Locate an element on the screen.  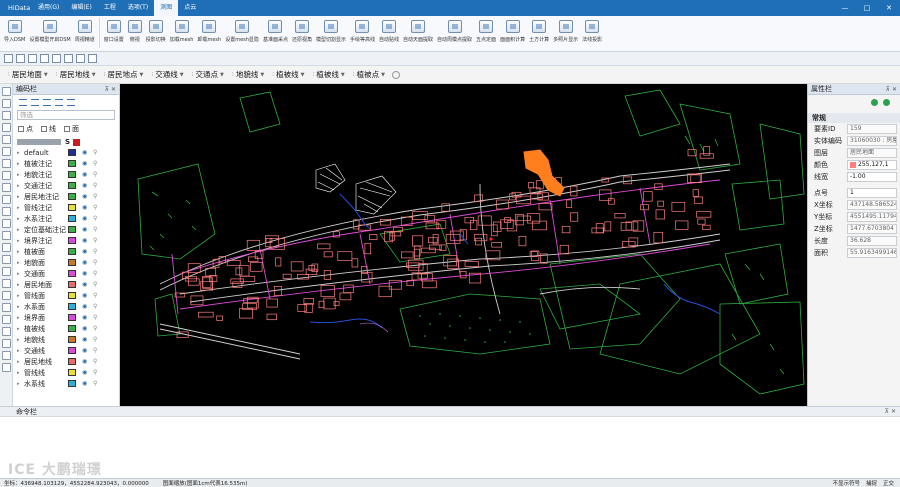
property-value: 居民地面 is located at coordinates (872, 153).